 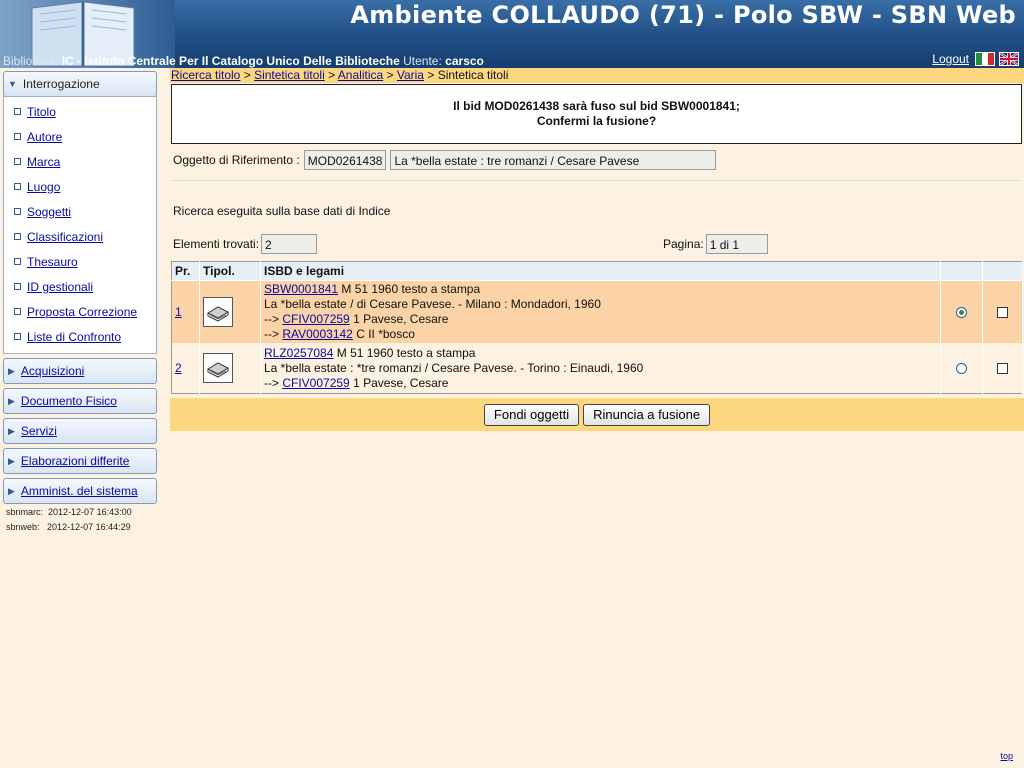 I want to click on sidebar-item-label: ID gestionali, so click(x=60, y=287).